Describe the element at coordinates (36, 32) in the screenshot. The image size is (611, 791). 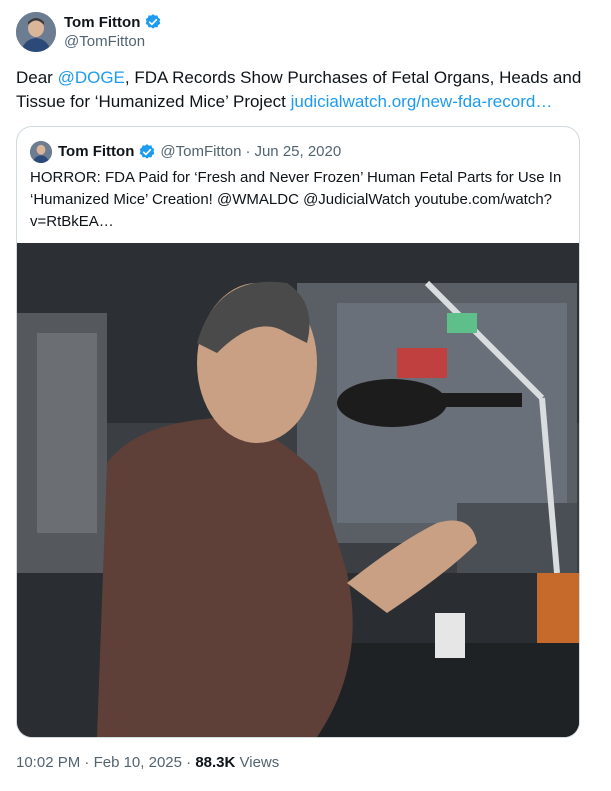
I see `author-avatar` at that location.